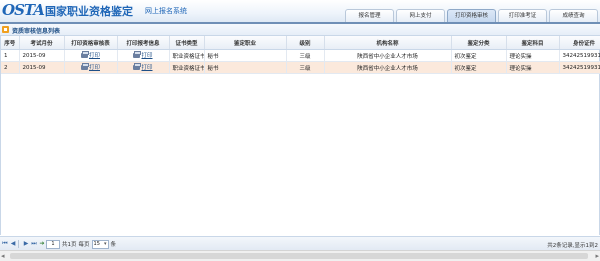 Image resolution: width=600 pixels, height=261 pixels. Describe the element at coordinates (5, 244) in the screenshot. I see `first-page-icon: ⏮` at that location.